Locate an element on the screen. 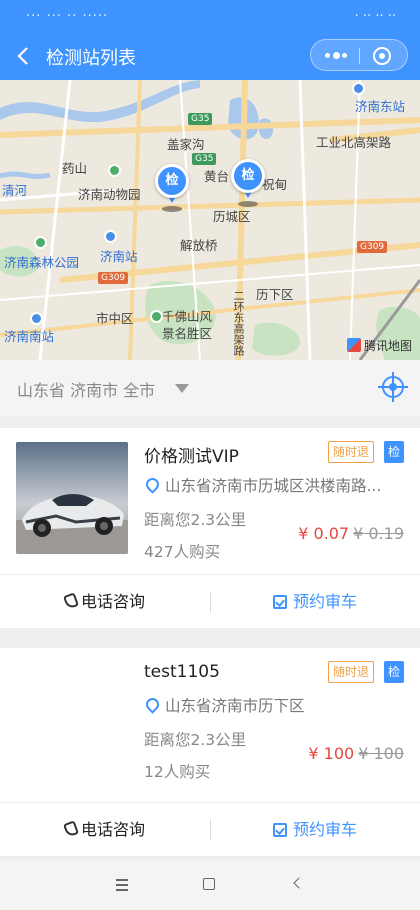  nav-home-icon is located at coordinates (210, 885).